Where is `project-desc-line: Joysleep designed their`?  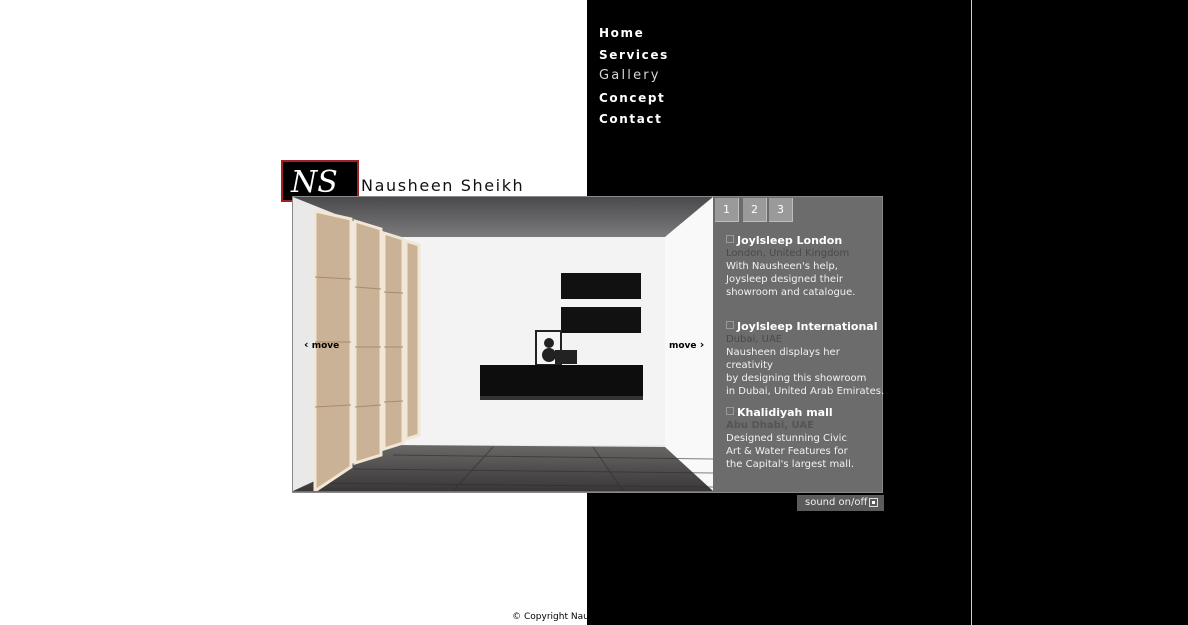
project-desc-line: Joysleep designed their is located at coordinates (784, 279).